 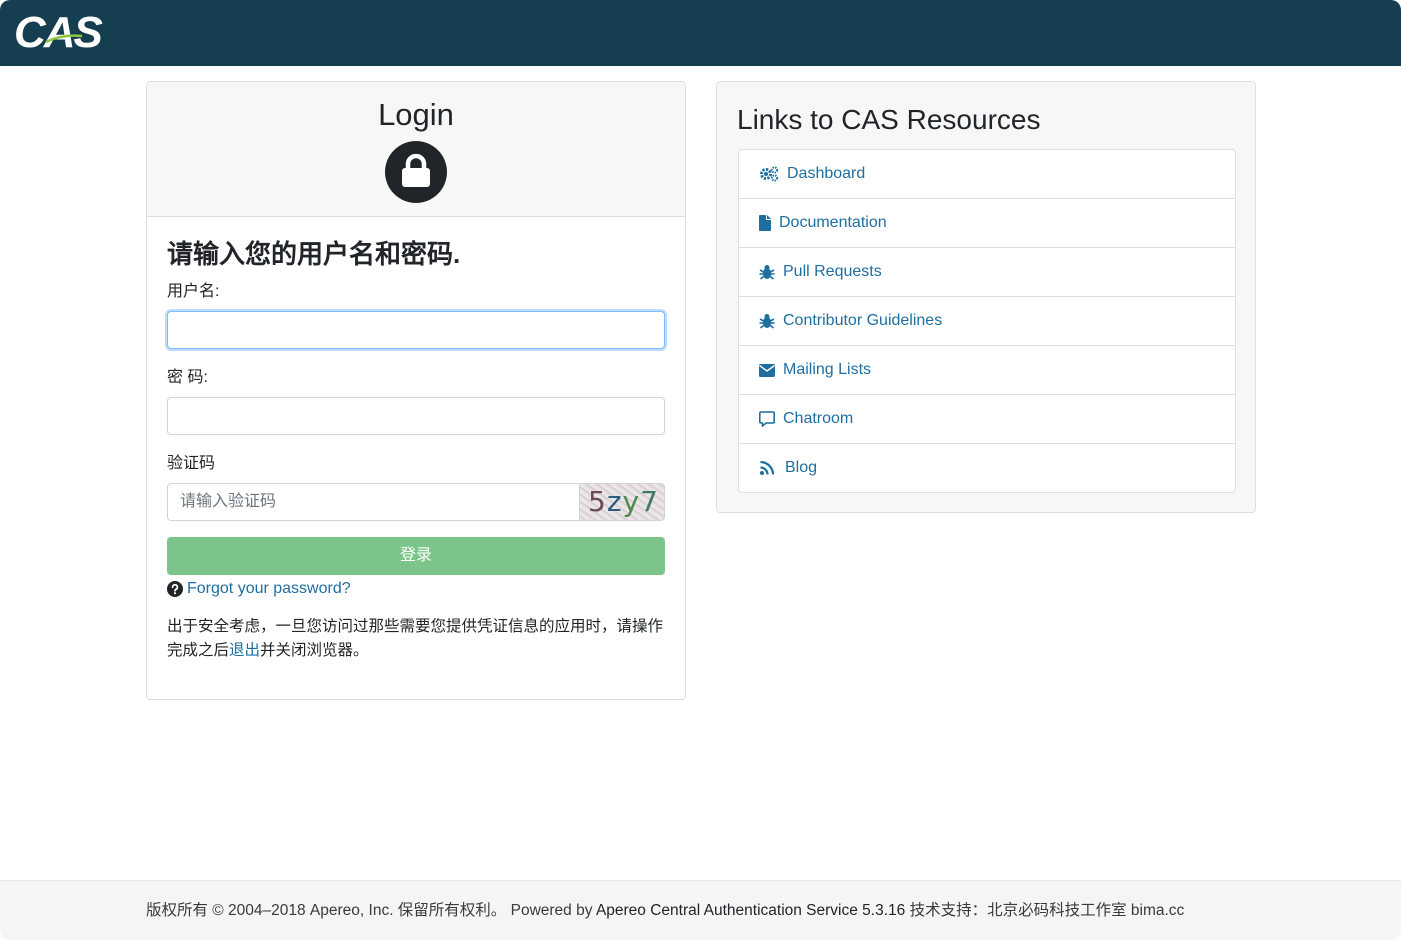 What do you see at coordinates (987, 174) in the screenshot?
I see `resource-item-dashboard: Dashboard` at bounding box center [987, 174].